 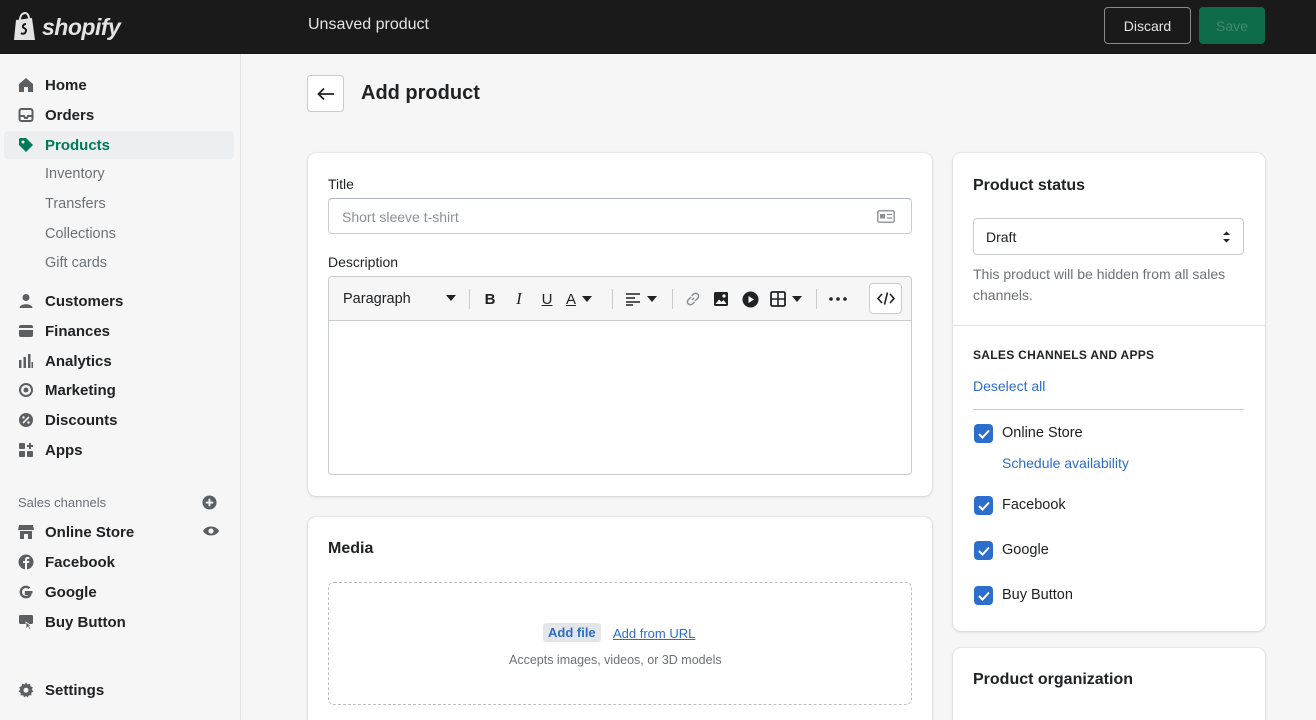 I want to click on title-label: Title, so click(x=341, y=184).